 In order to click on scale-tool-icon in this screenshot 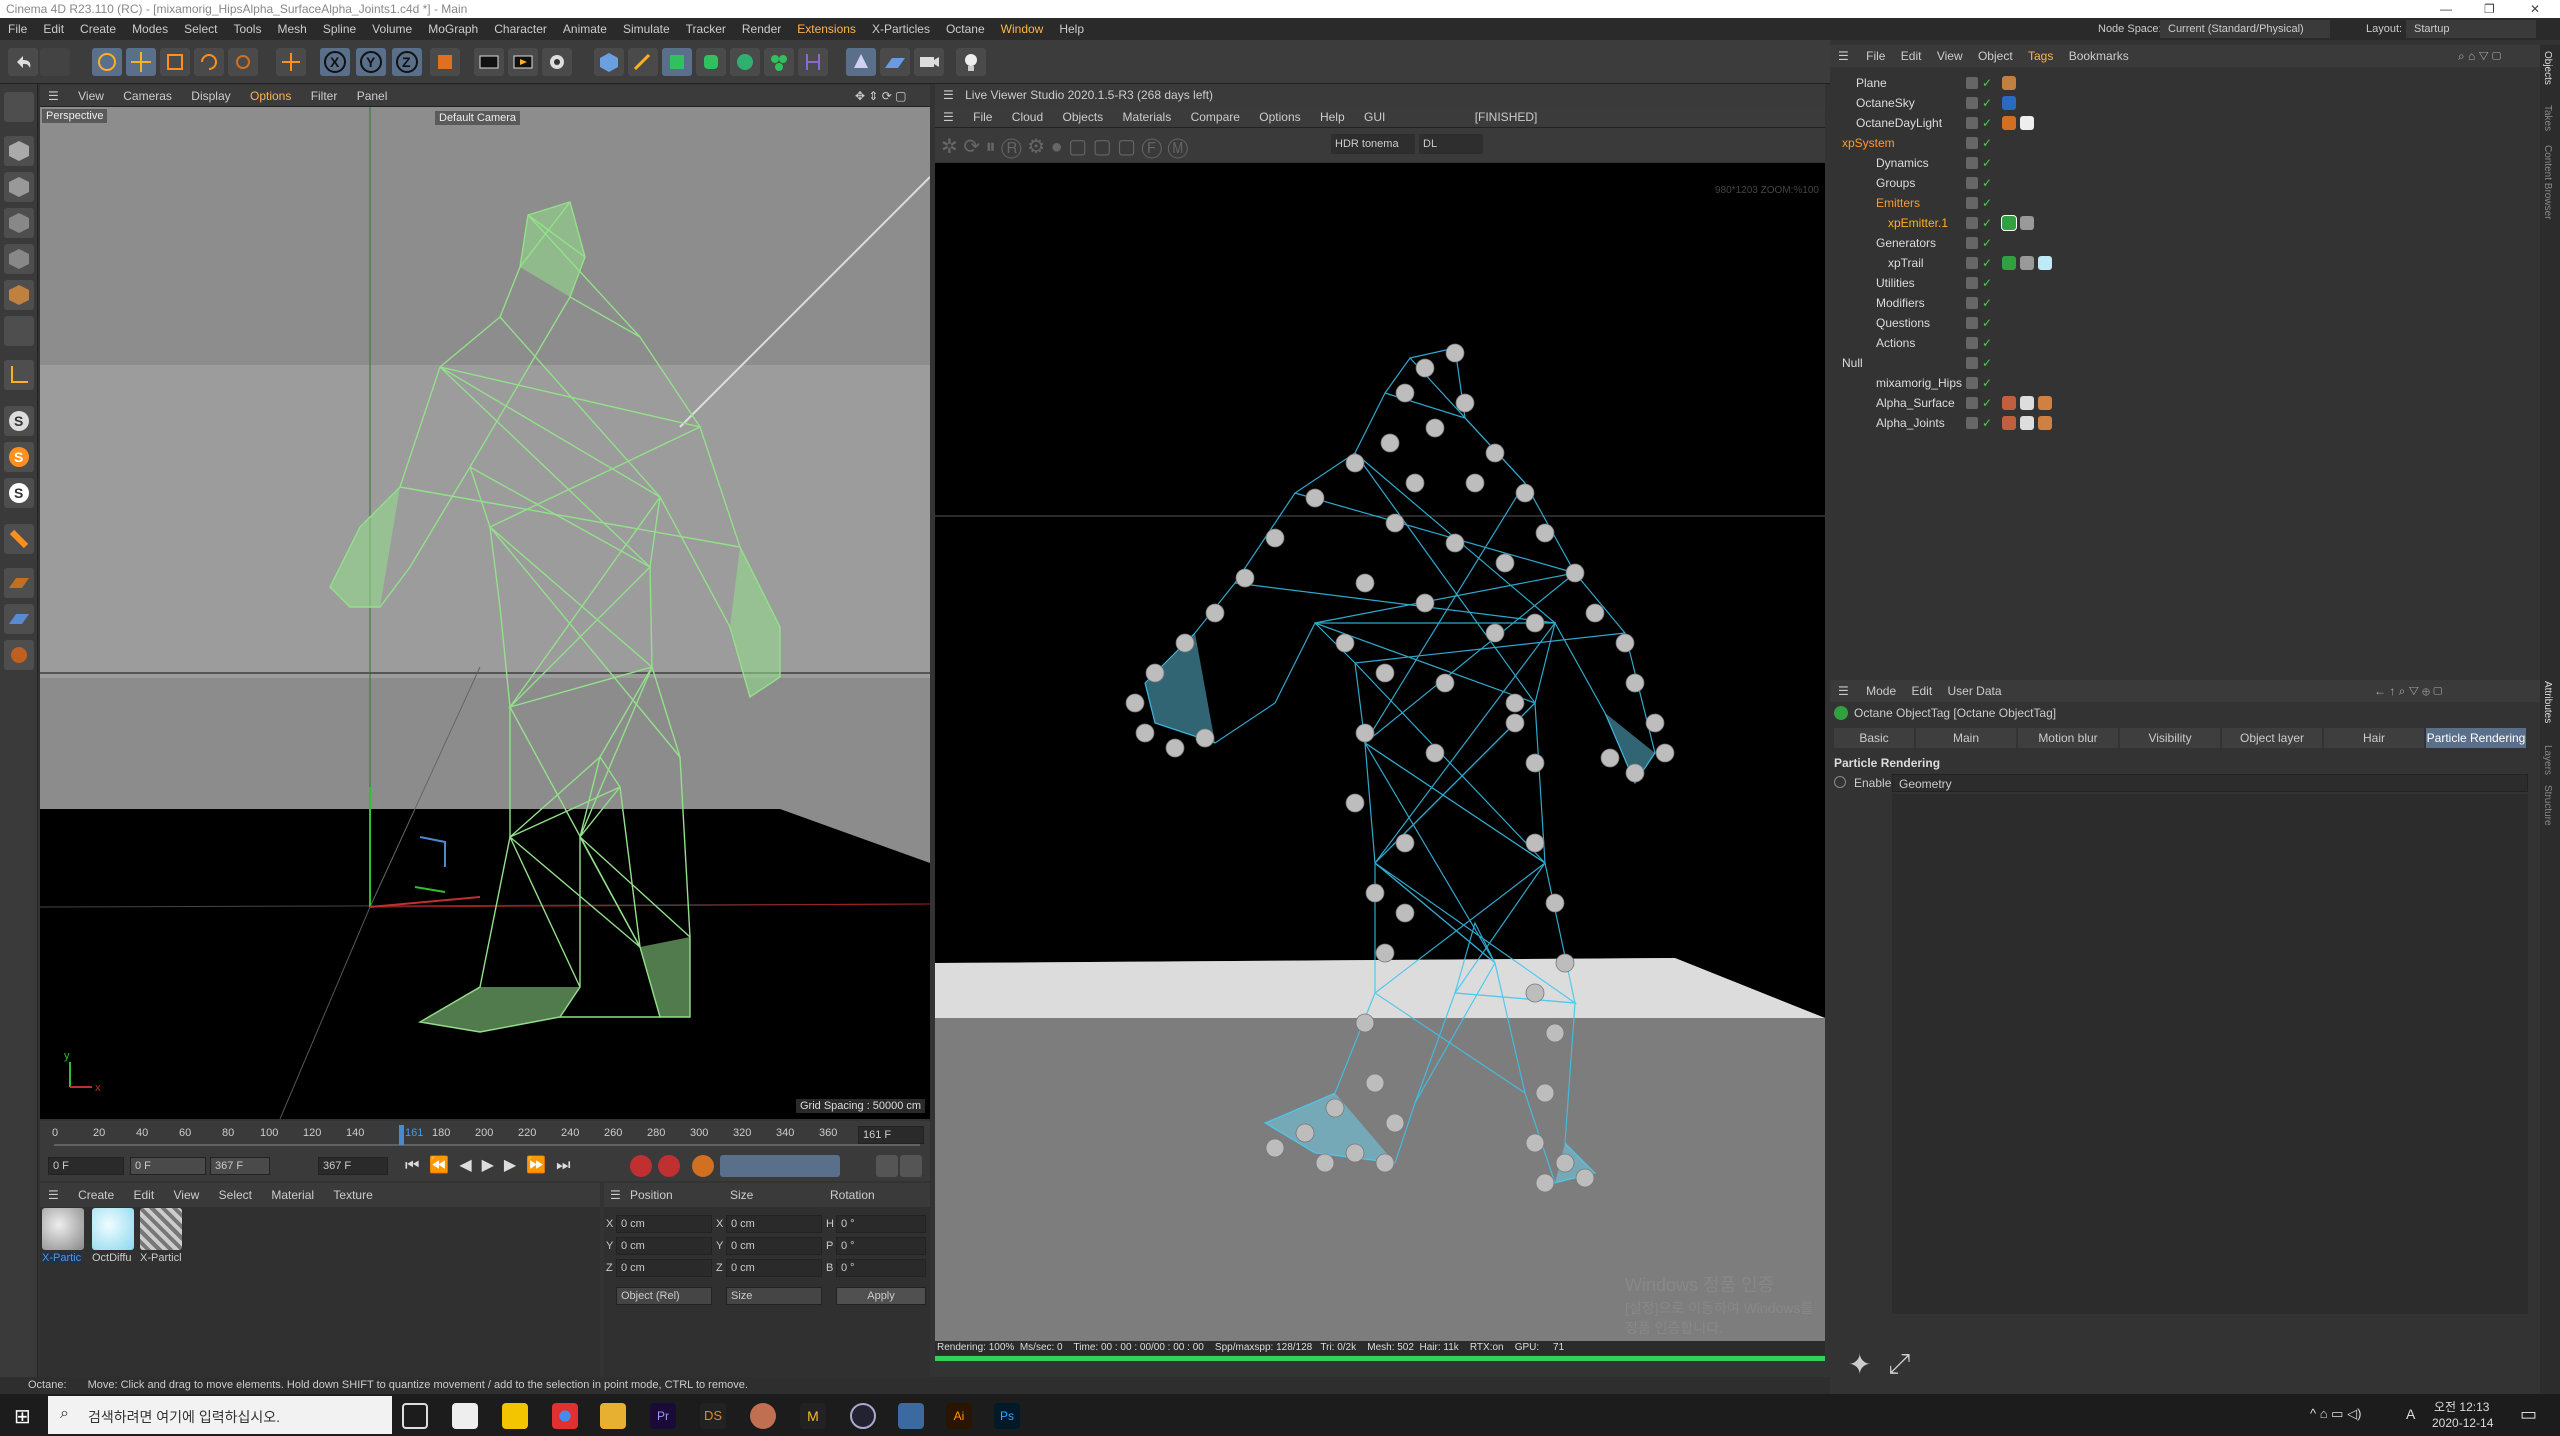, I will do `click(175, 62)`.